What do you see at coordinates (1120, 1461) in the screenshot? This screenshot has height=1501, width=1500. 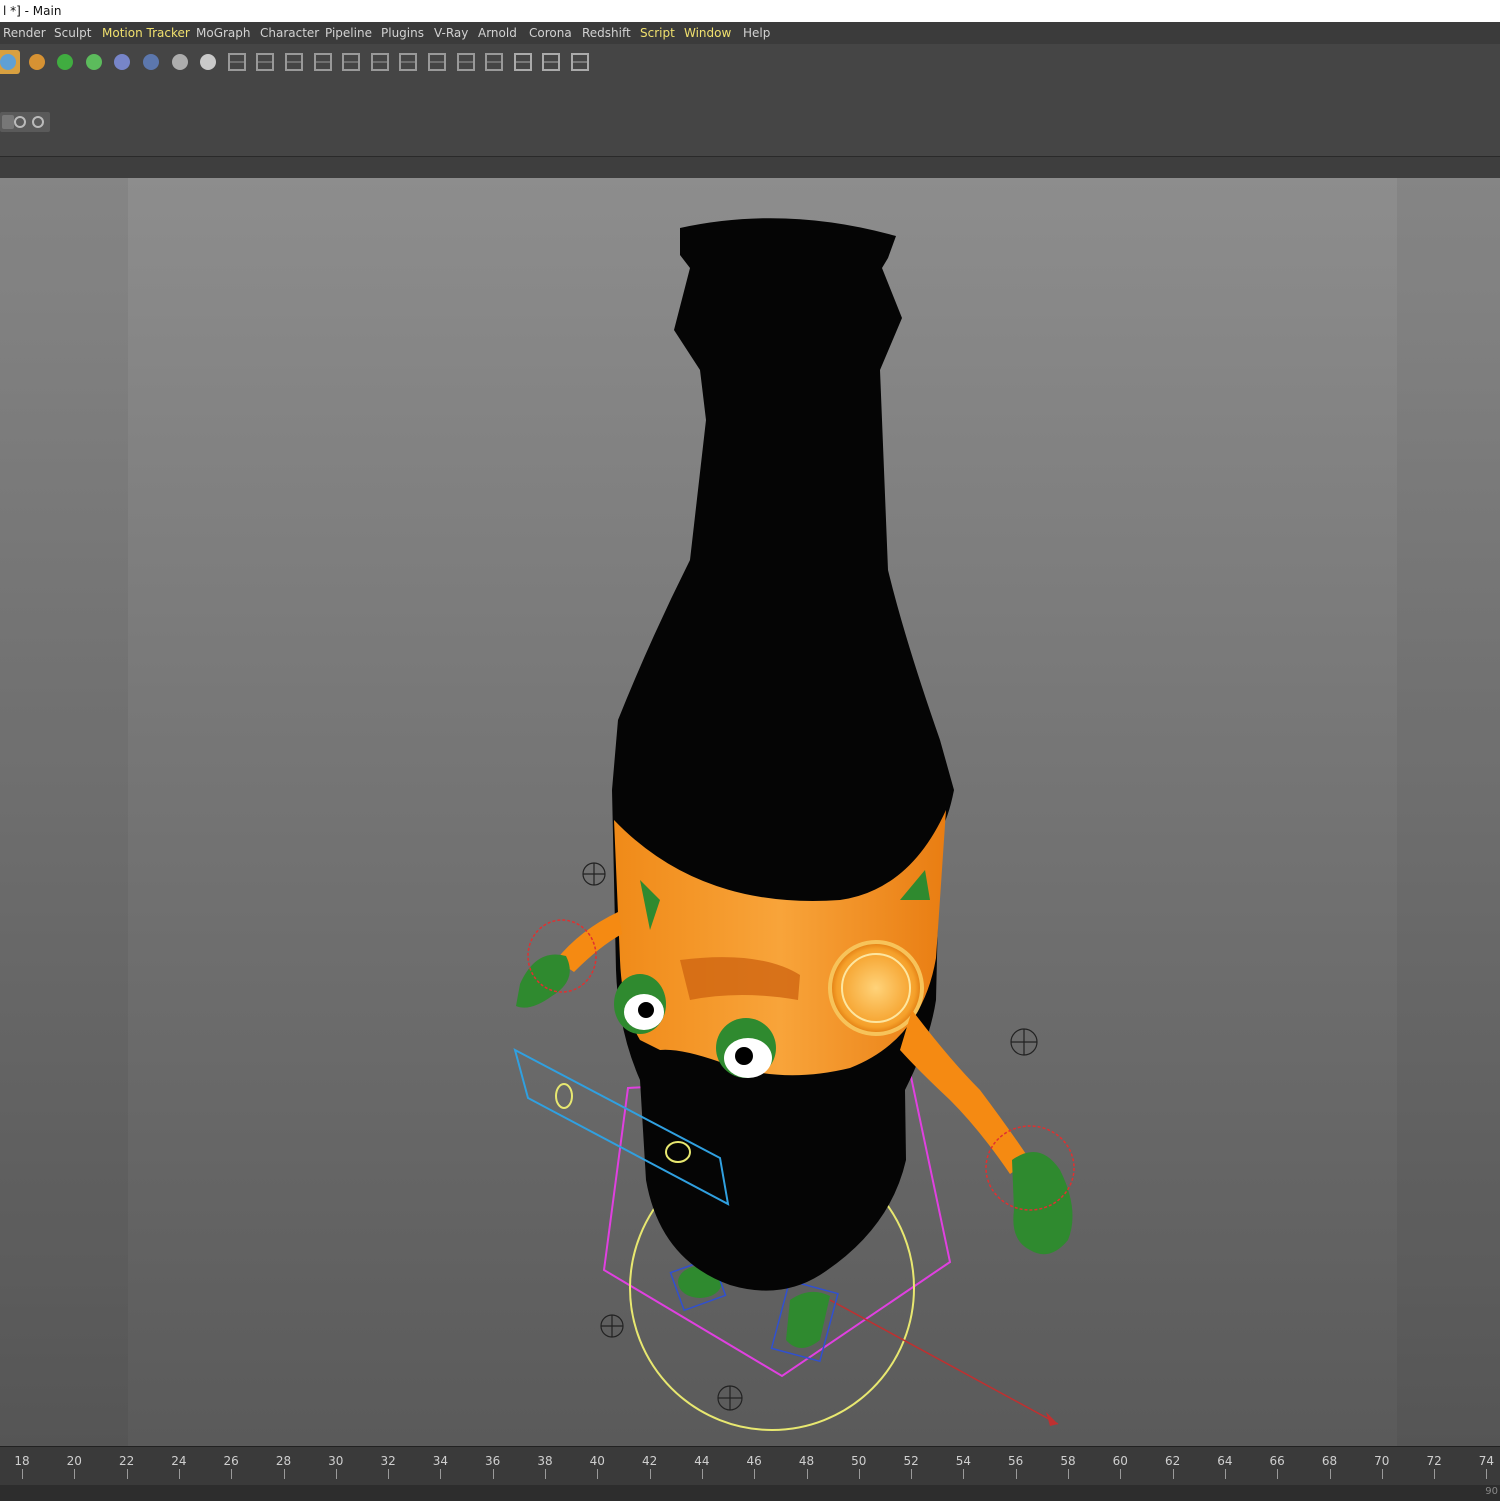 I see `frame-tick-label: 60` at bounding box center [1120, 1461].